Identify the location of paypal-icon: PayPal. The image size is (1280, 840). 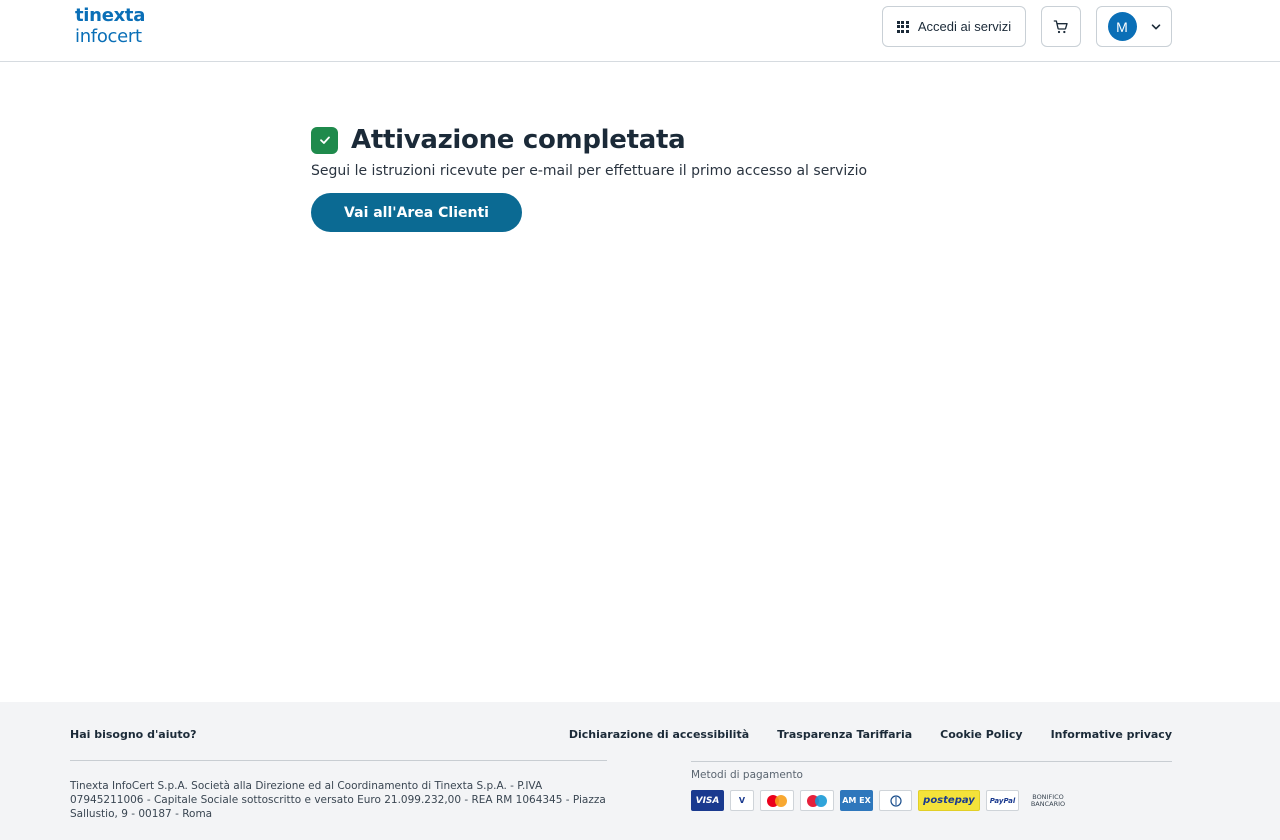
(1002, 800).